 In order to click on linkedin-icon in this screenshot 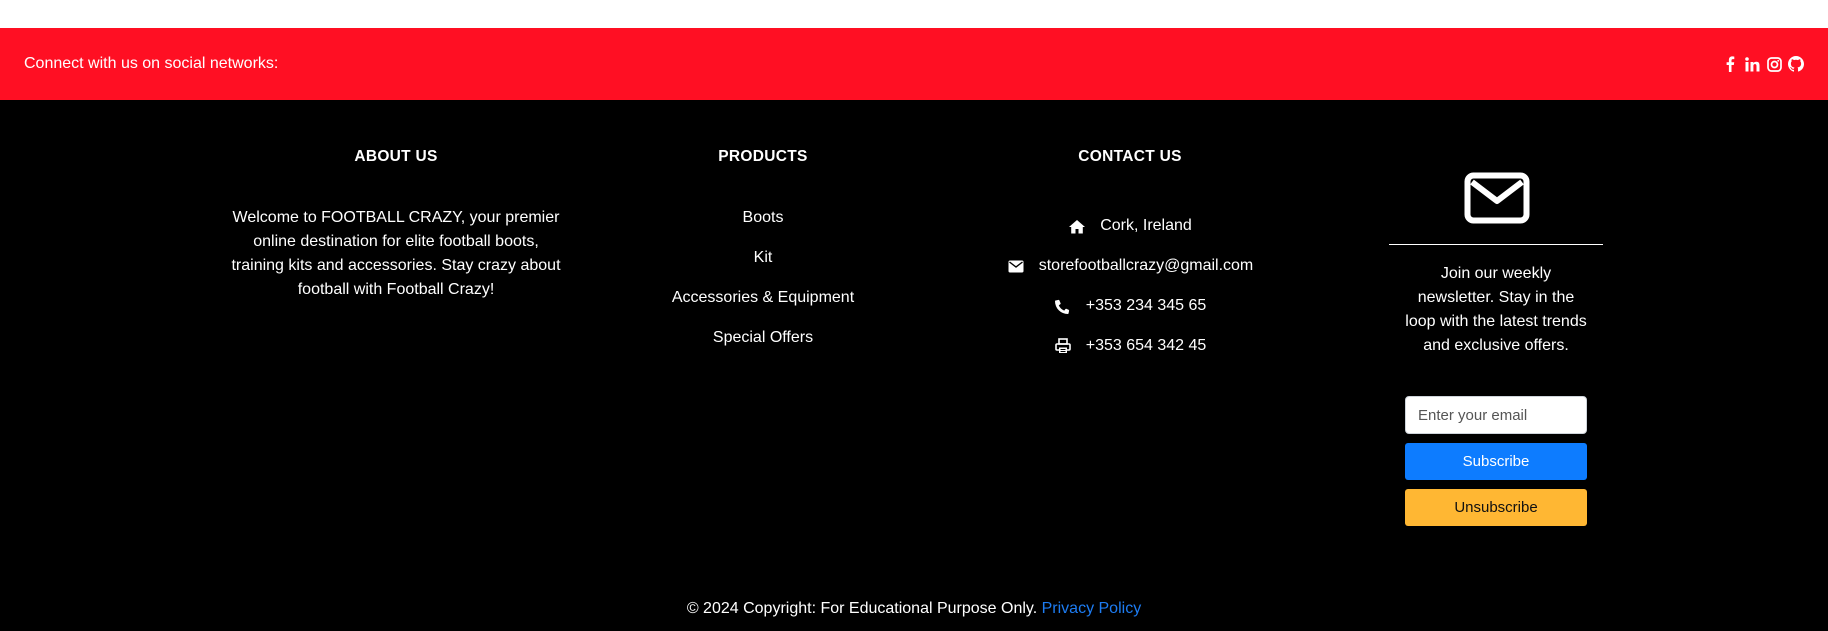, I will do `click(1752, 64)`.